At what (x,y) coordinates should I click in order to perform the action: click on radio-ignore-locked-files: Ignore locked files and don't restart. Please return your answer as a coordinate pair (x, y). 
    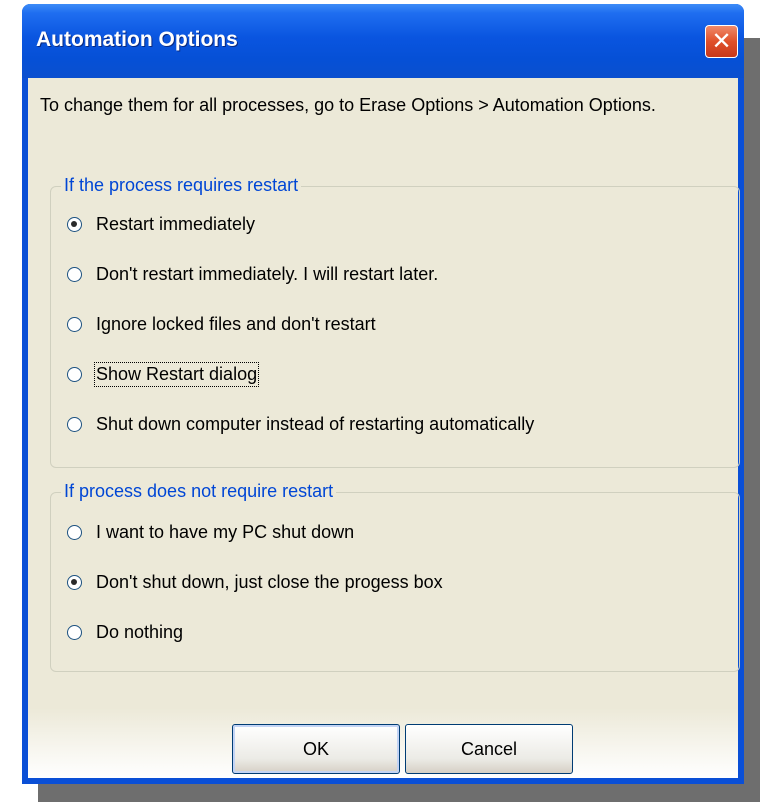
    Looking at the image, I should click on (221, 324).